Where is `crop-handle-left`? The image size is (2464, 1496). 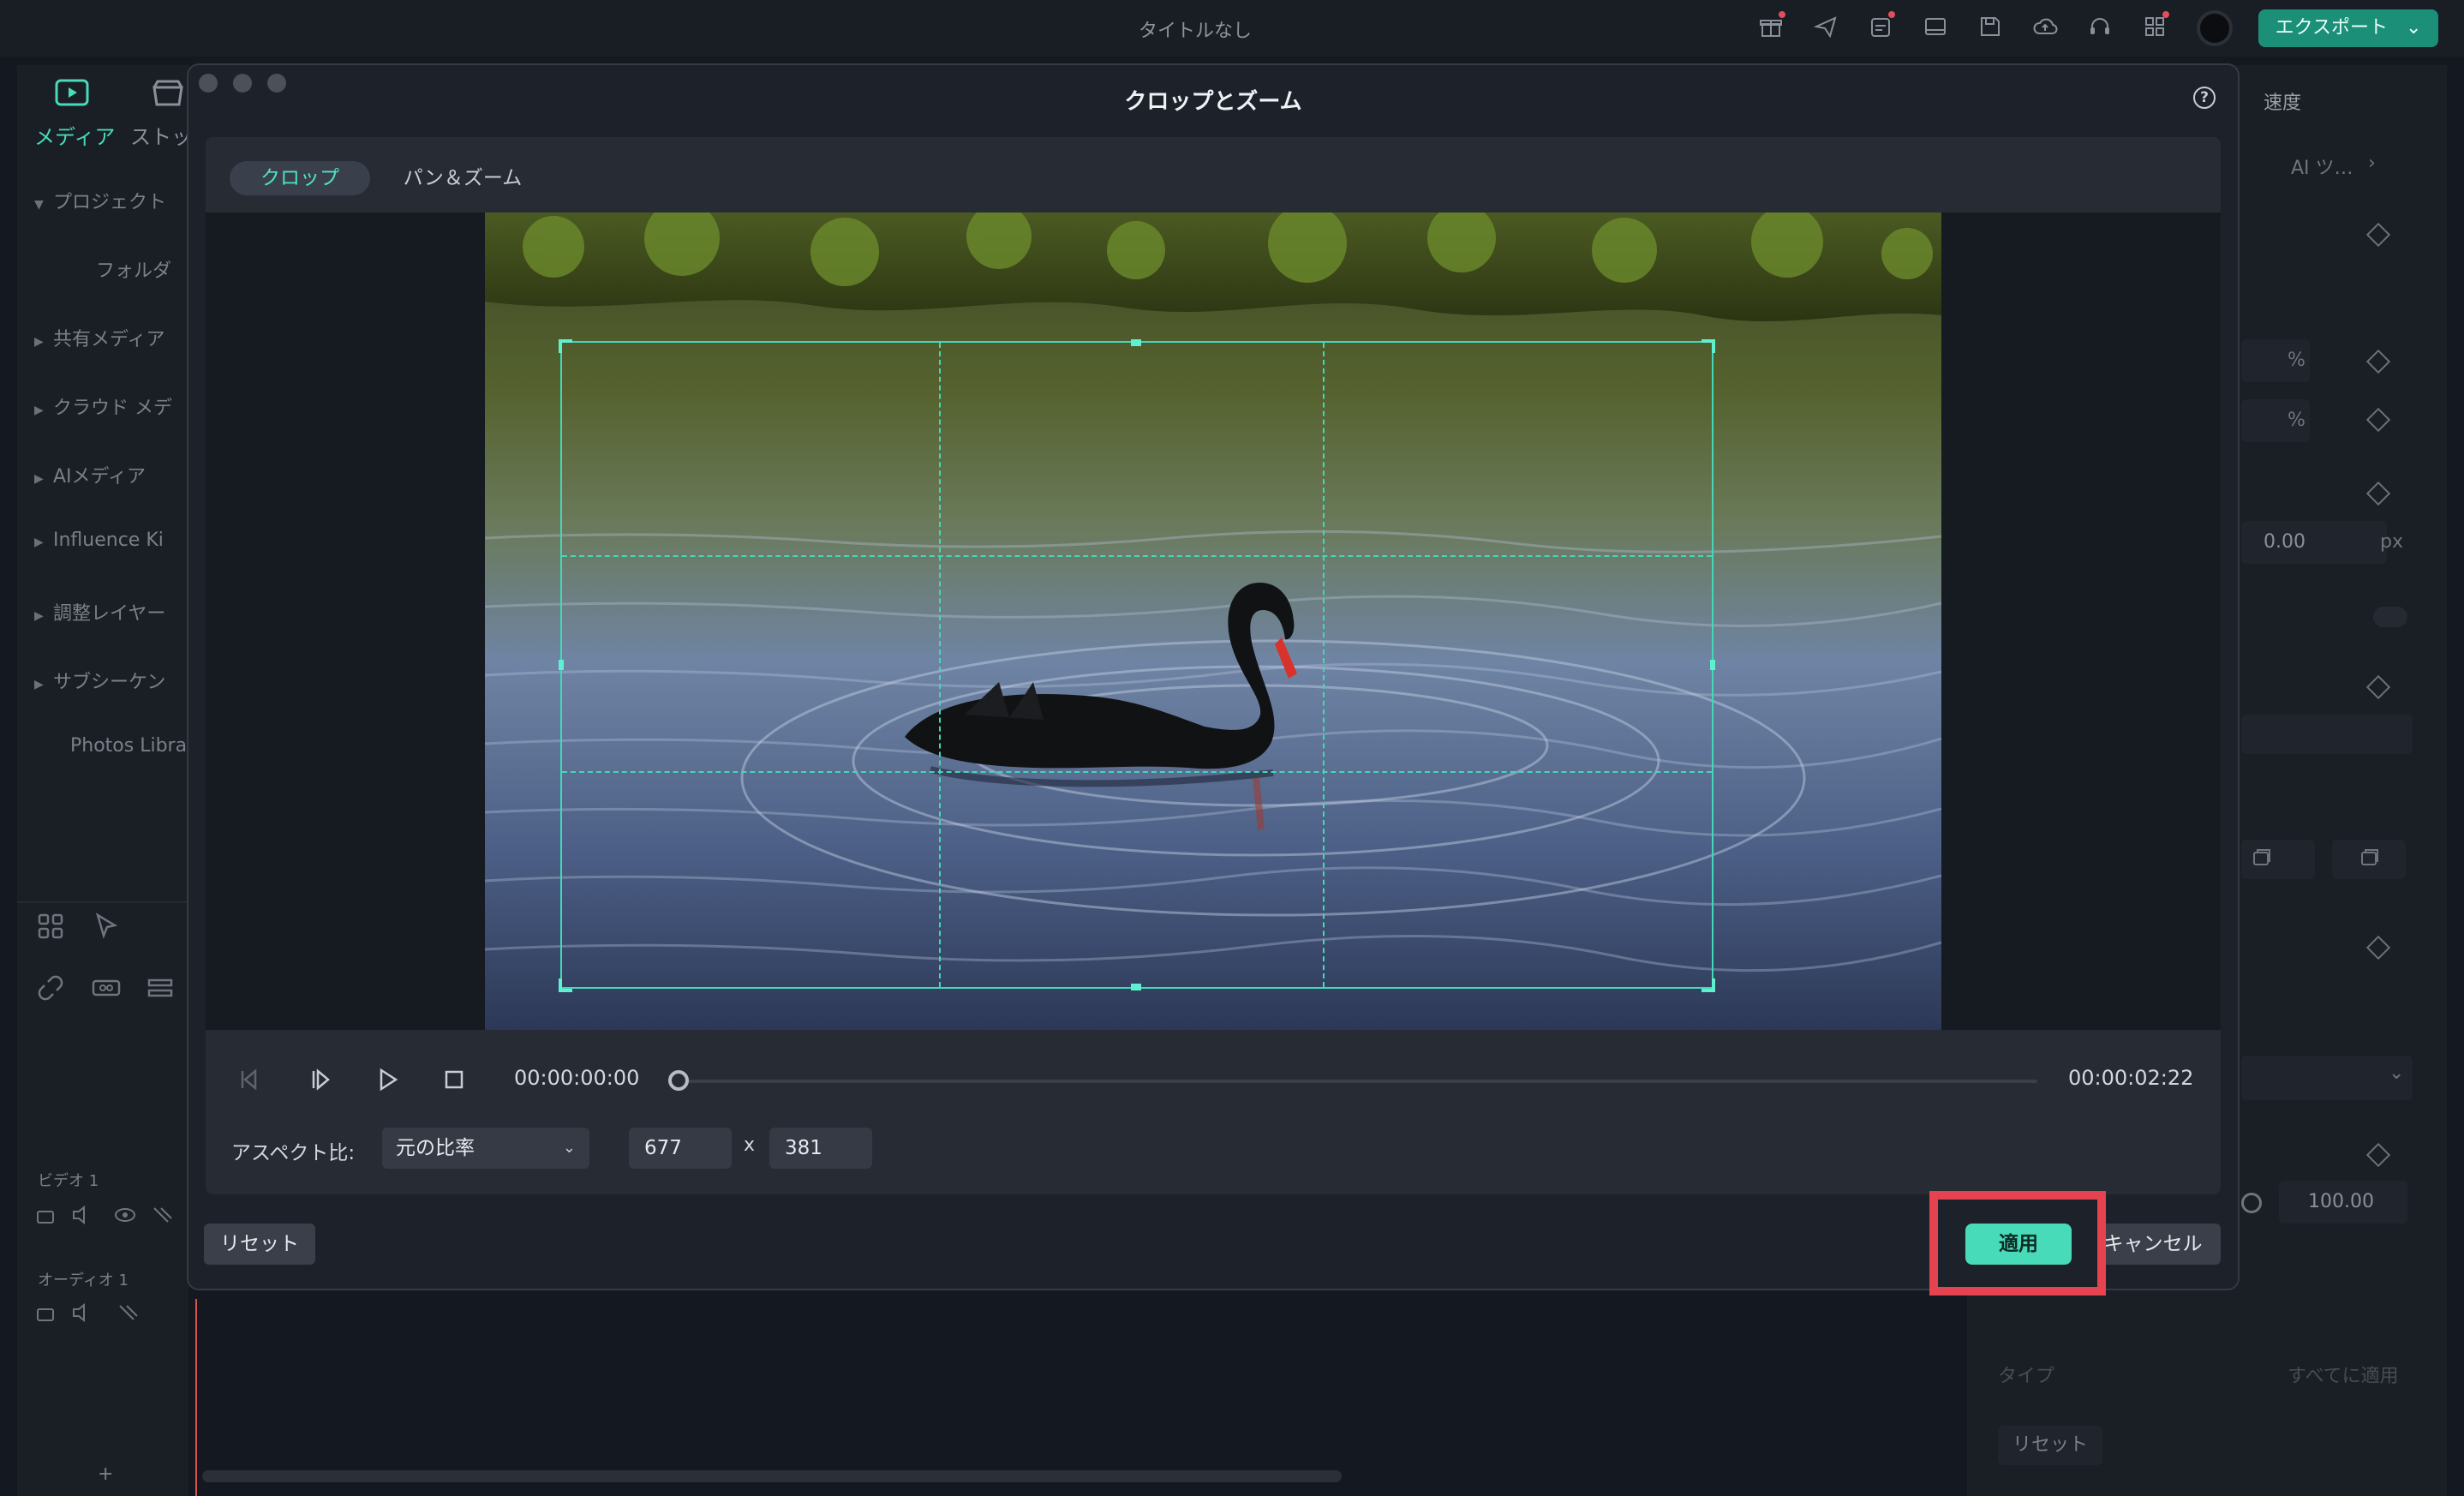
crop-handle-left is located at coordinates (561, 665).